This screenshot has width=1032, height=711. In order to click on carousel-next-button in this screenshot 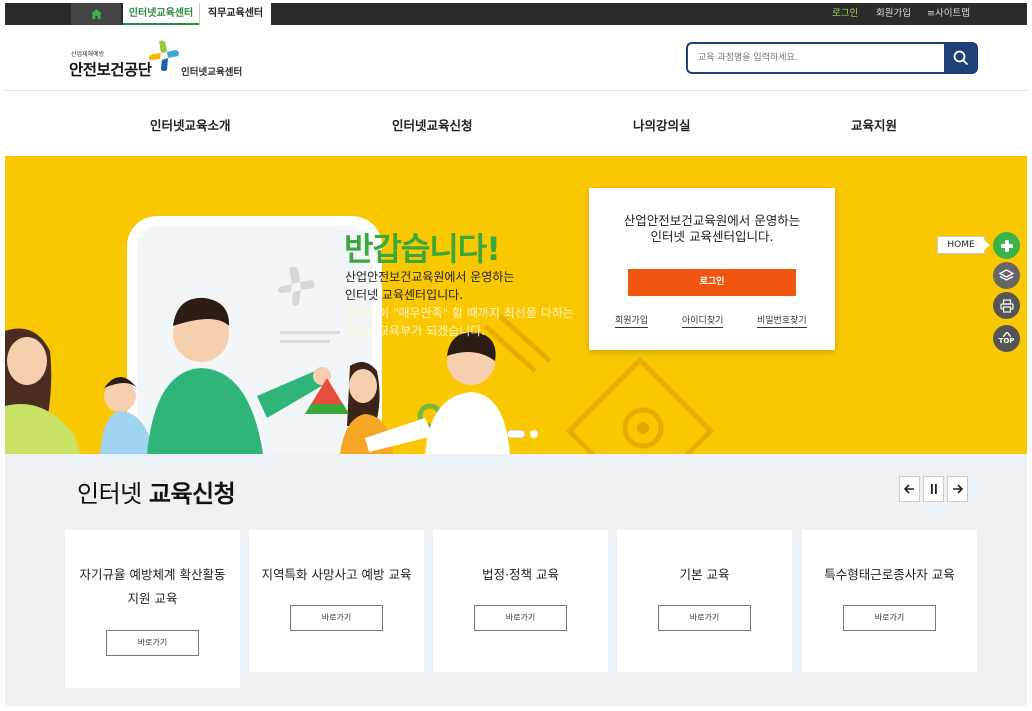, I will do `click(957, 489)`.